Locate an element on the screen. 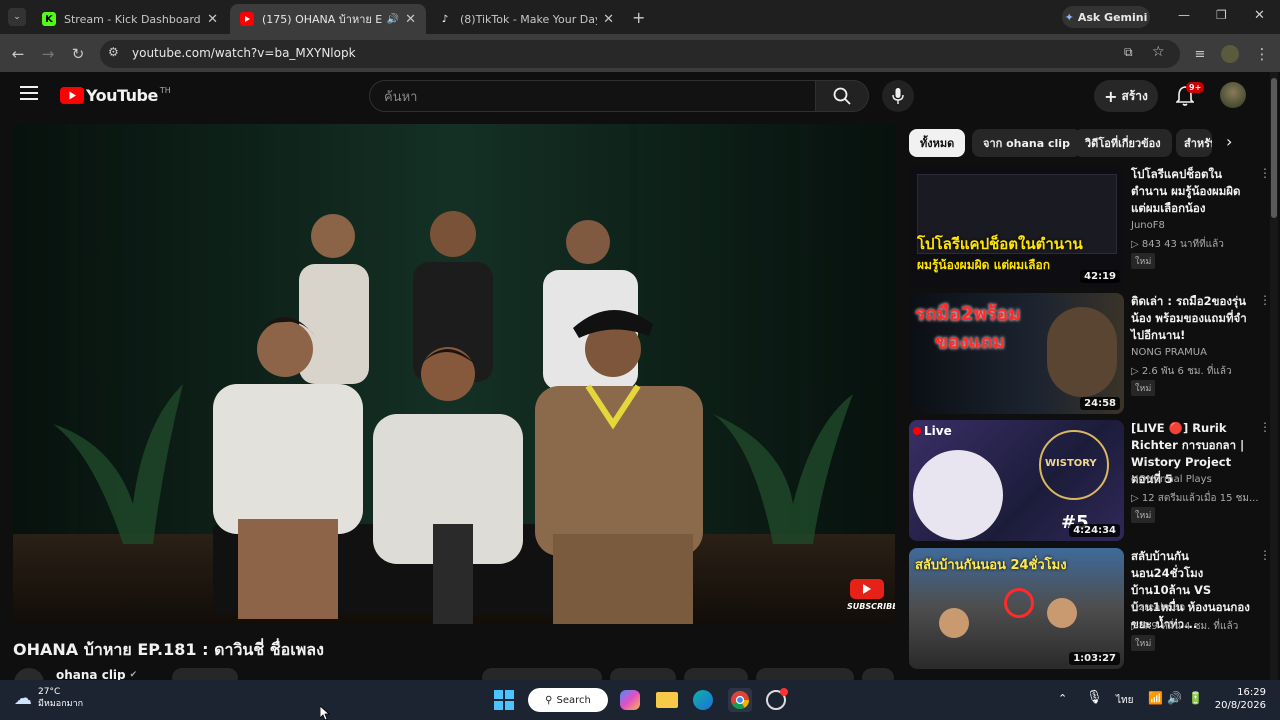 This screenshot has height=720, width=1280. ask-gemini-button: ✦ Ask Gemini is located at coordinates (1106, 17).